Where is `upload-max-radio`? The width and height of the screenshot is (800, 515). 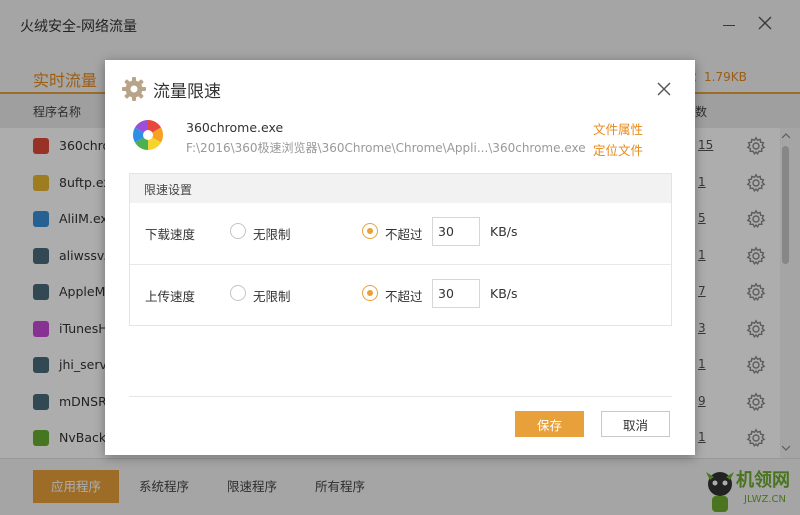 upload-max-radio is located at coordinates (370, 293).